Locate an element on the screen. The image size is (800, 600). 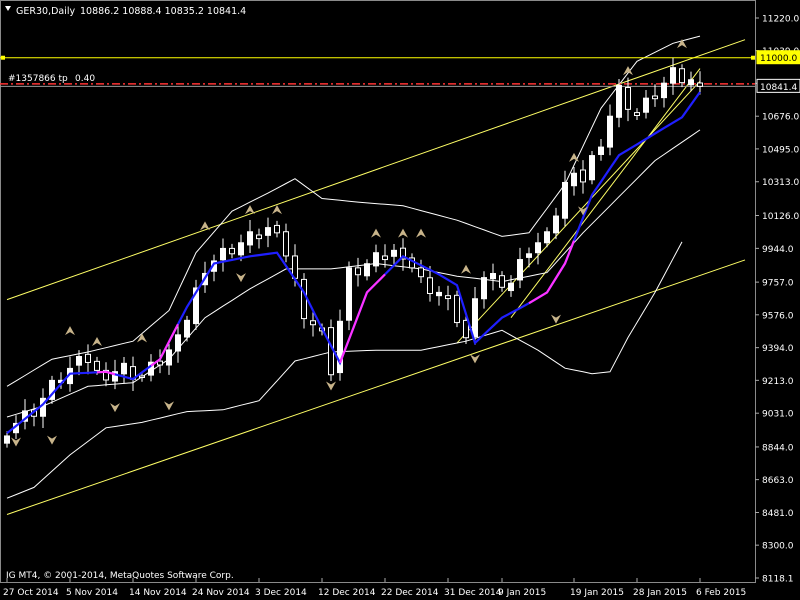
price-tick-label: 8844.0 is located at coordinates (778, 448).